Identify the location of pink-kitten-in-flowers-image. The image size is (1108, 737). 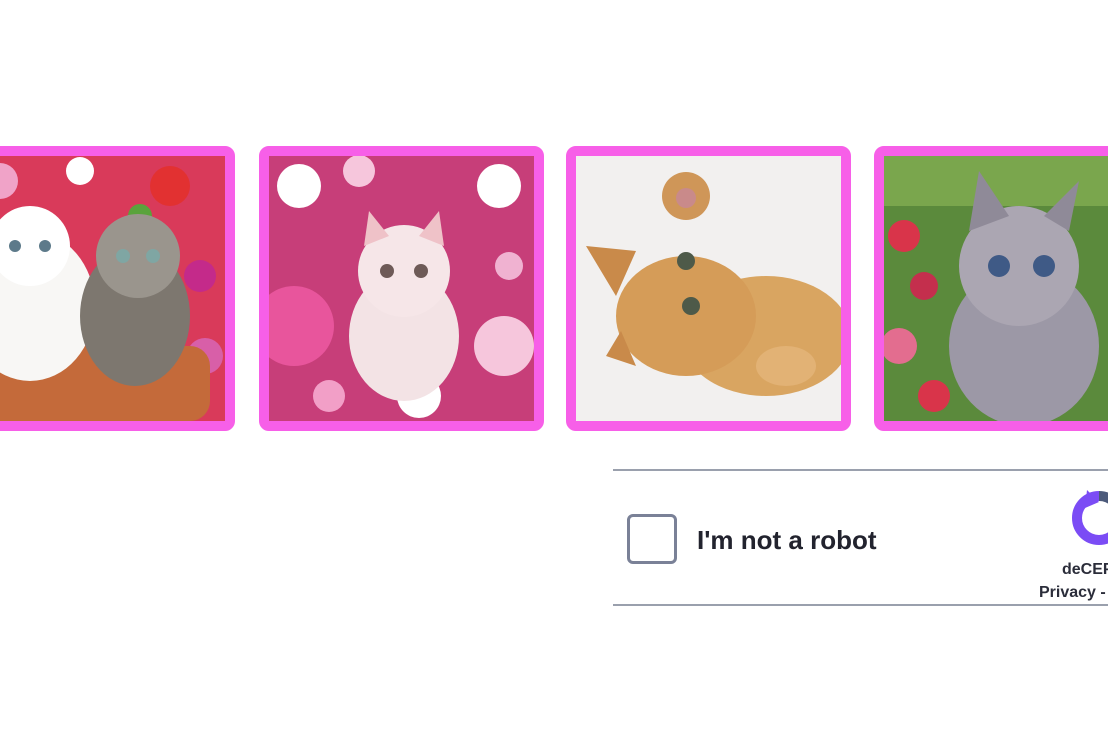
(401, 288).